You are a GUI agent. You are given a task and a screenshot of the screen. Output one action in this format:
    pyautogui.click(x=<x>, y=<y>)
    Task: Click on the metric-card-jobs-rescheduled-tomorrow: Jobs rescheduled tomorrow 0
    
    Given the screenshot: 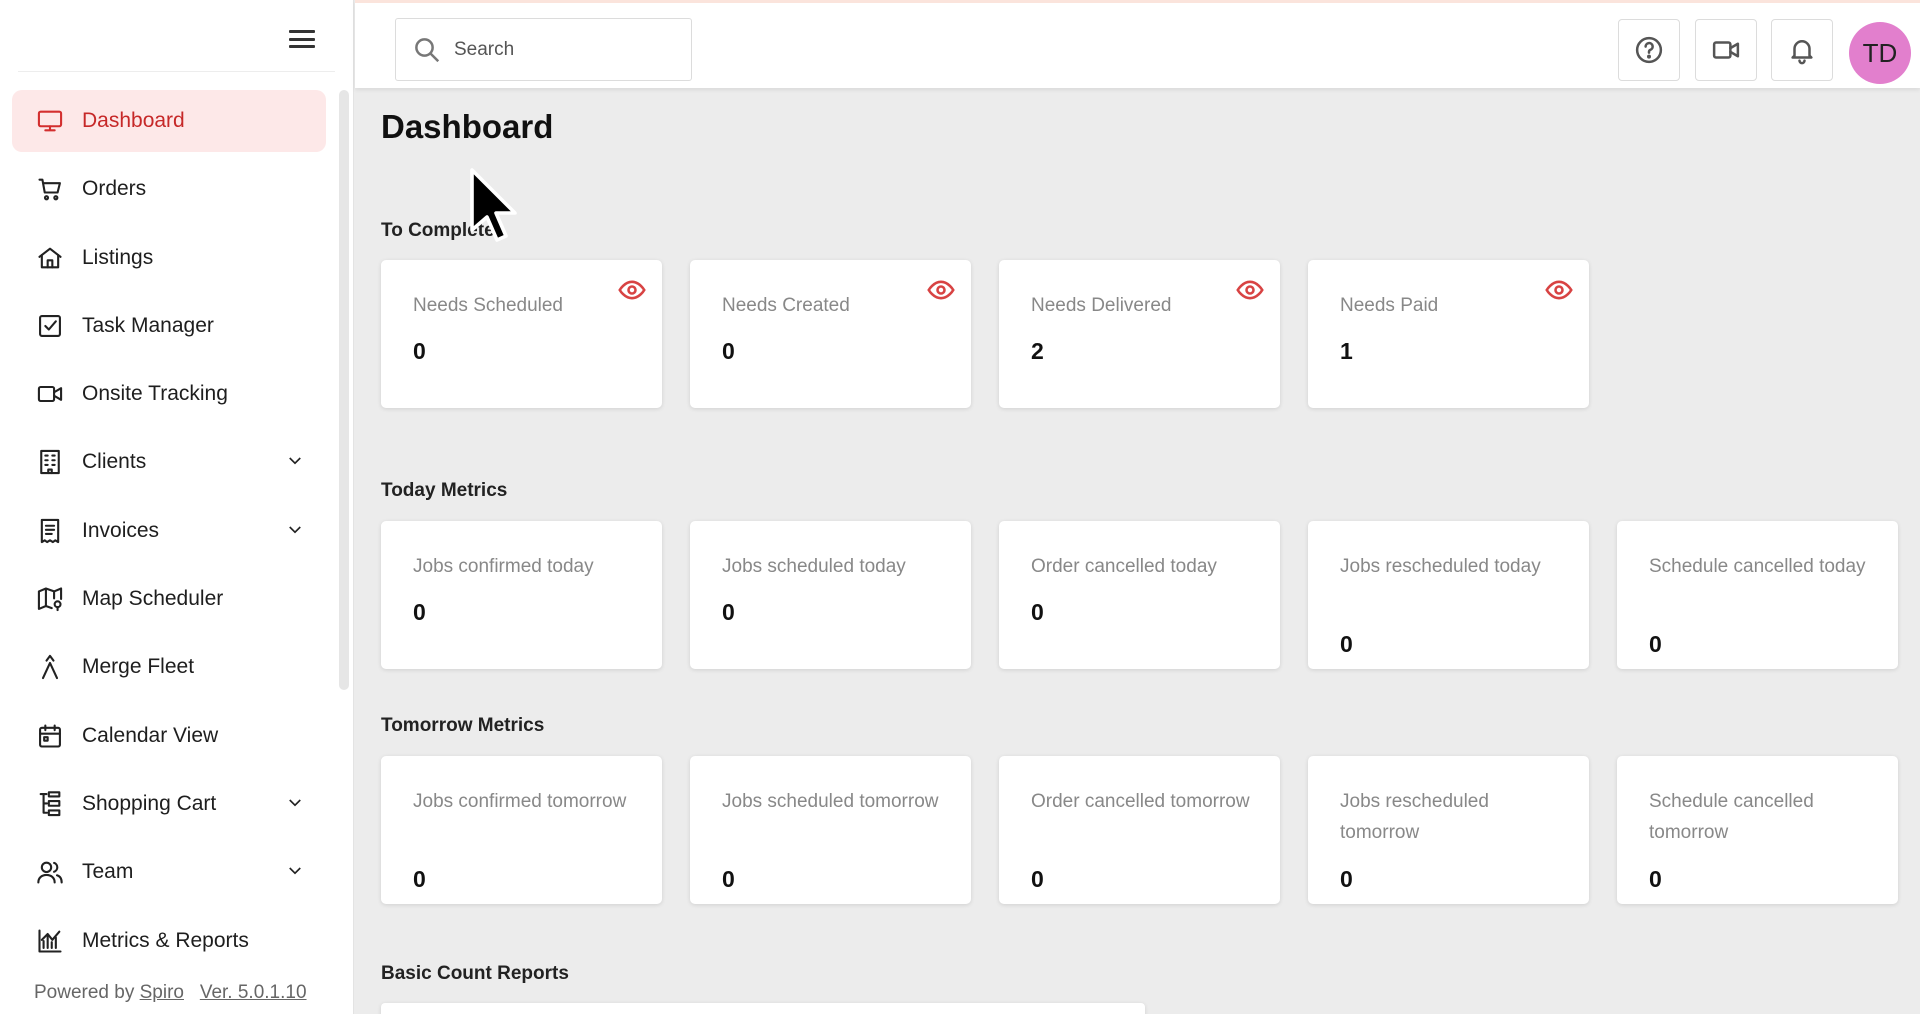 What is the action you would take?
    pyautogui.click(x=1448, y=830)
    